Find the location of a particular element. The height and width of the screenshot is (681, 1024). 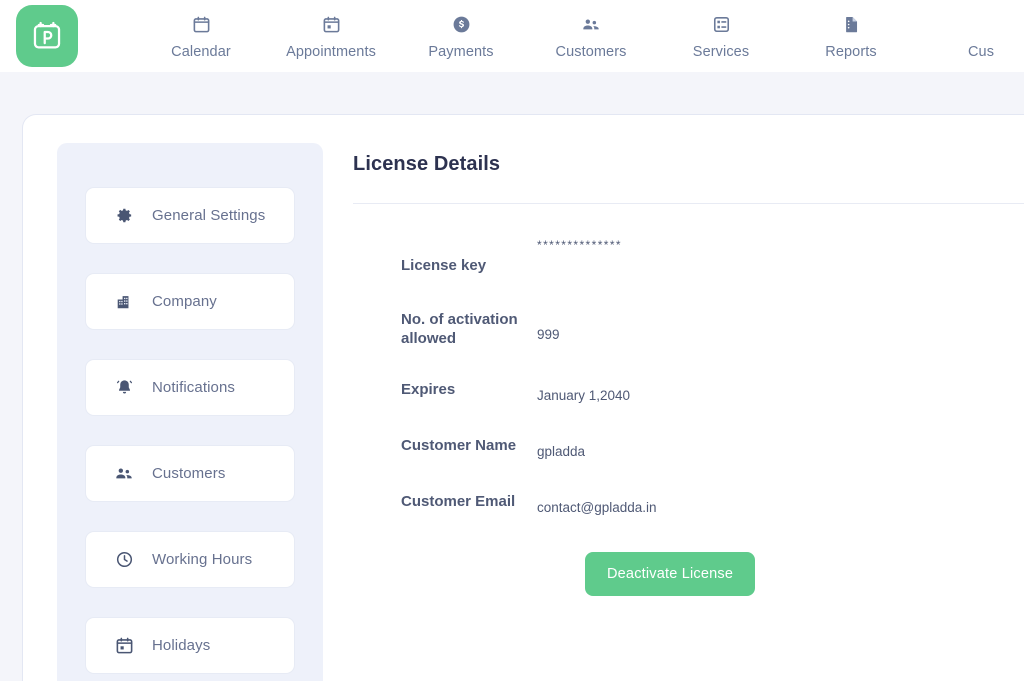

detail-label: Customer Name is located at coordinates (459, 446).